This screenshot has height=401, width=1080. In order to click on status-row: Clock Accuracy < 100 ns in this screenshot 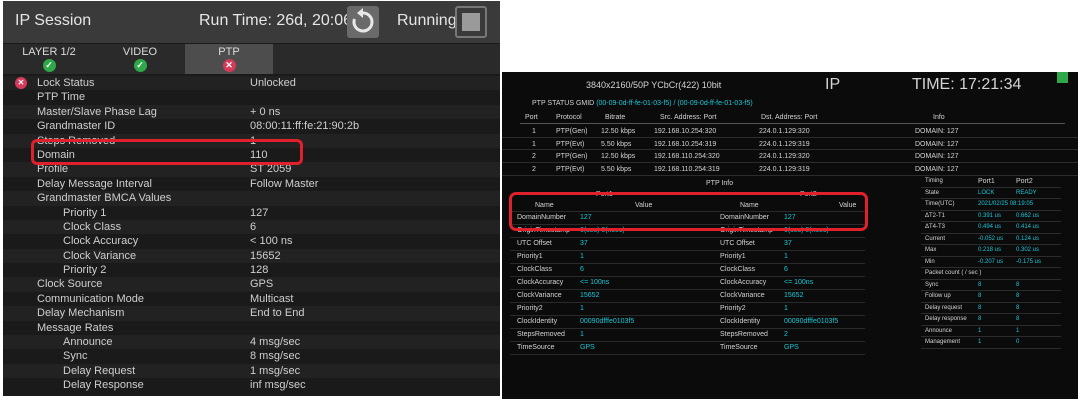, I will do `click(251, 241)`.